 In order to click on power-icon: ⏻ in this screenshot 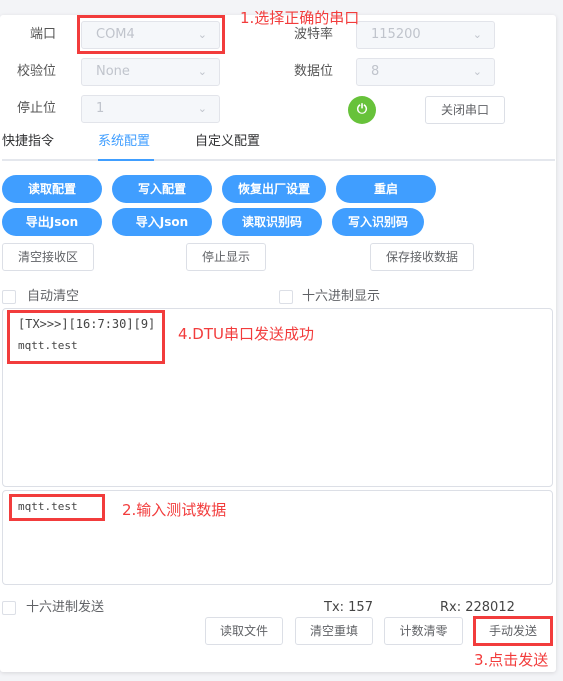, I will do `click(362, 110)`.